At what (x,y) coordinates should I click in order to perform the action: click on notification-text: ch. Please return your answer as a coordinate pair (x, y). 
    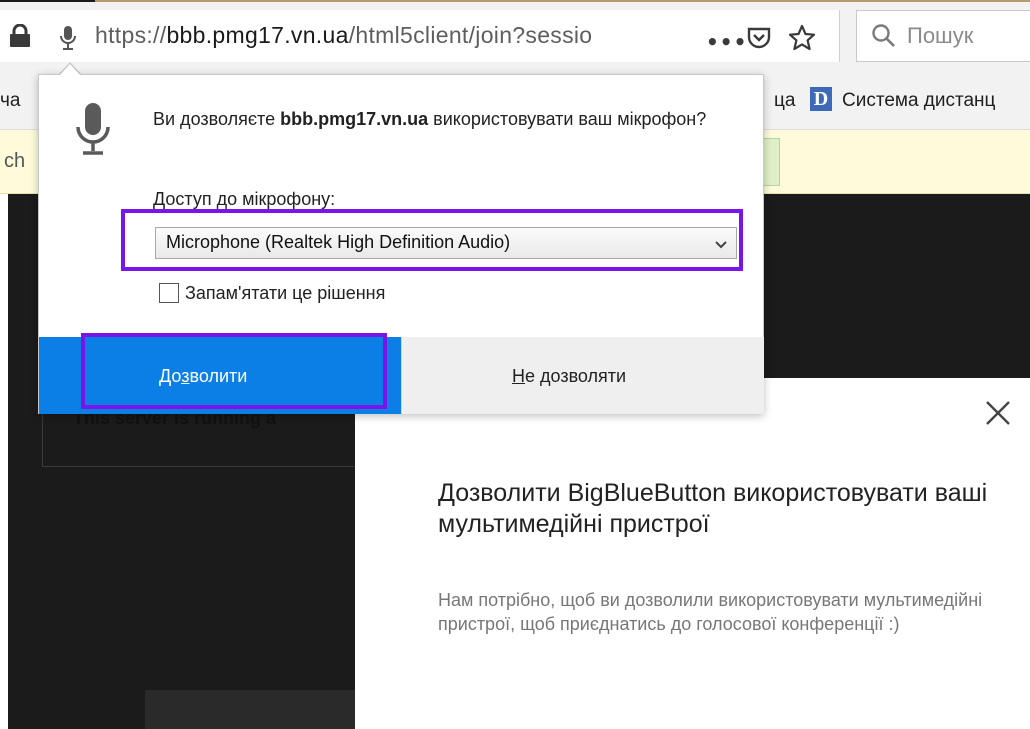
    Looking at the image, I should click on (15, 161).